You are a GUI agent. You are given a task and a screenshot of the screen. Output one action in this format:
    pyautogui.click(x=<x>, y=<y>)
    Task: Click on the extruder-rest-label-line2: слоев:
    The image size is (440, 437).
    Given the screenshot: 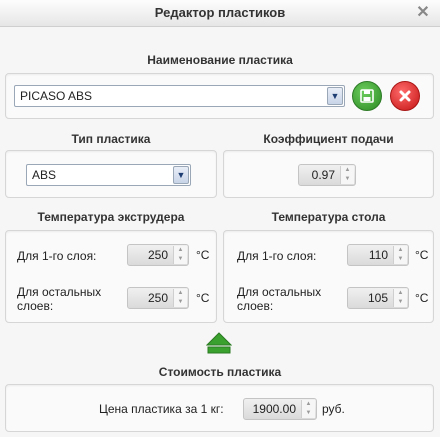 What is the action you would take?
    pyautogui.click(x=35, y=306)
    